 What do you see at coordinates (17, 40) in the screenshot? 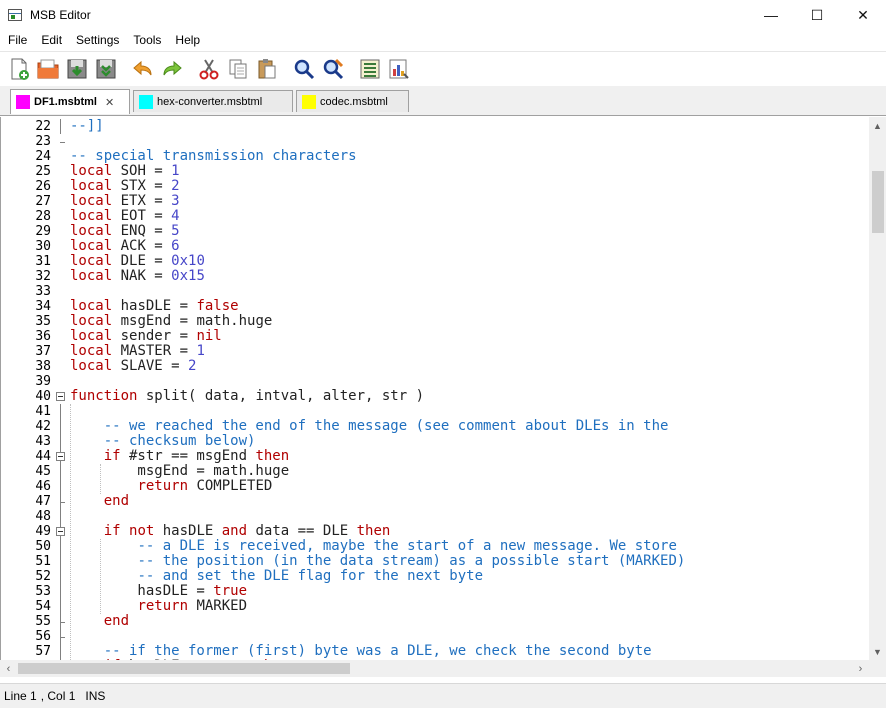
I see `menu-file: File` at bounding box center [17, 40].